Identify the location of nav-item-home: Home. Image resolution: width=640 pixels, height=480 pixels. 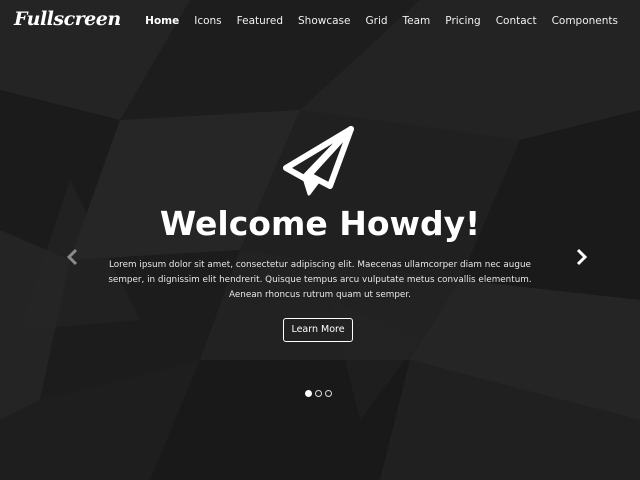
(162, 21).